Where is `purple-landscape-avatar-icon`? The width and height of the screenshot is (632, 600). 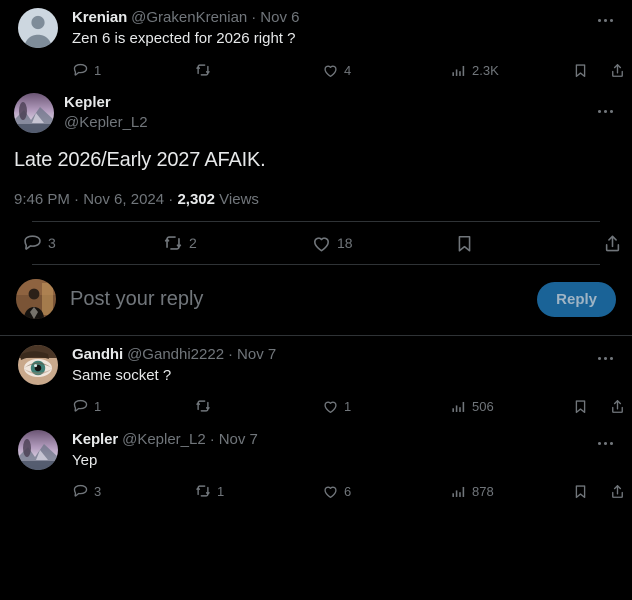 purple-landscape-avatar-icon is located at coordinates (38, 450).